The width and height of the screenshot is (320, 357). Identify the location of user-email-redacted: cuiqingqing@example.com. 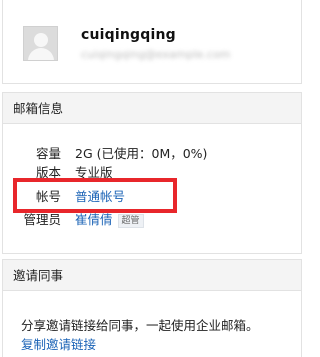
(156, 54).